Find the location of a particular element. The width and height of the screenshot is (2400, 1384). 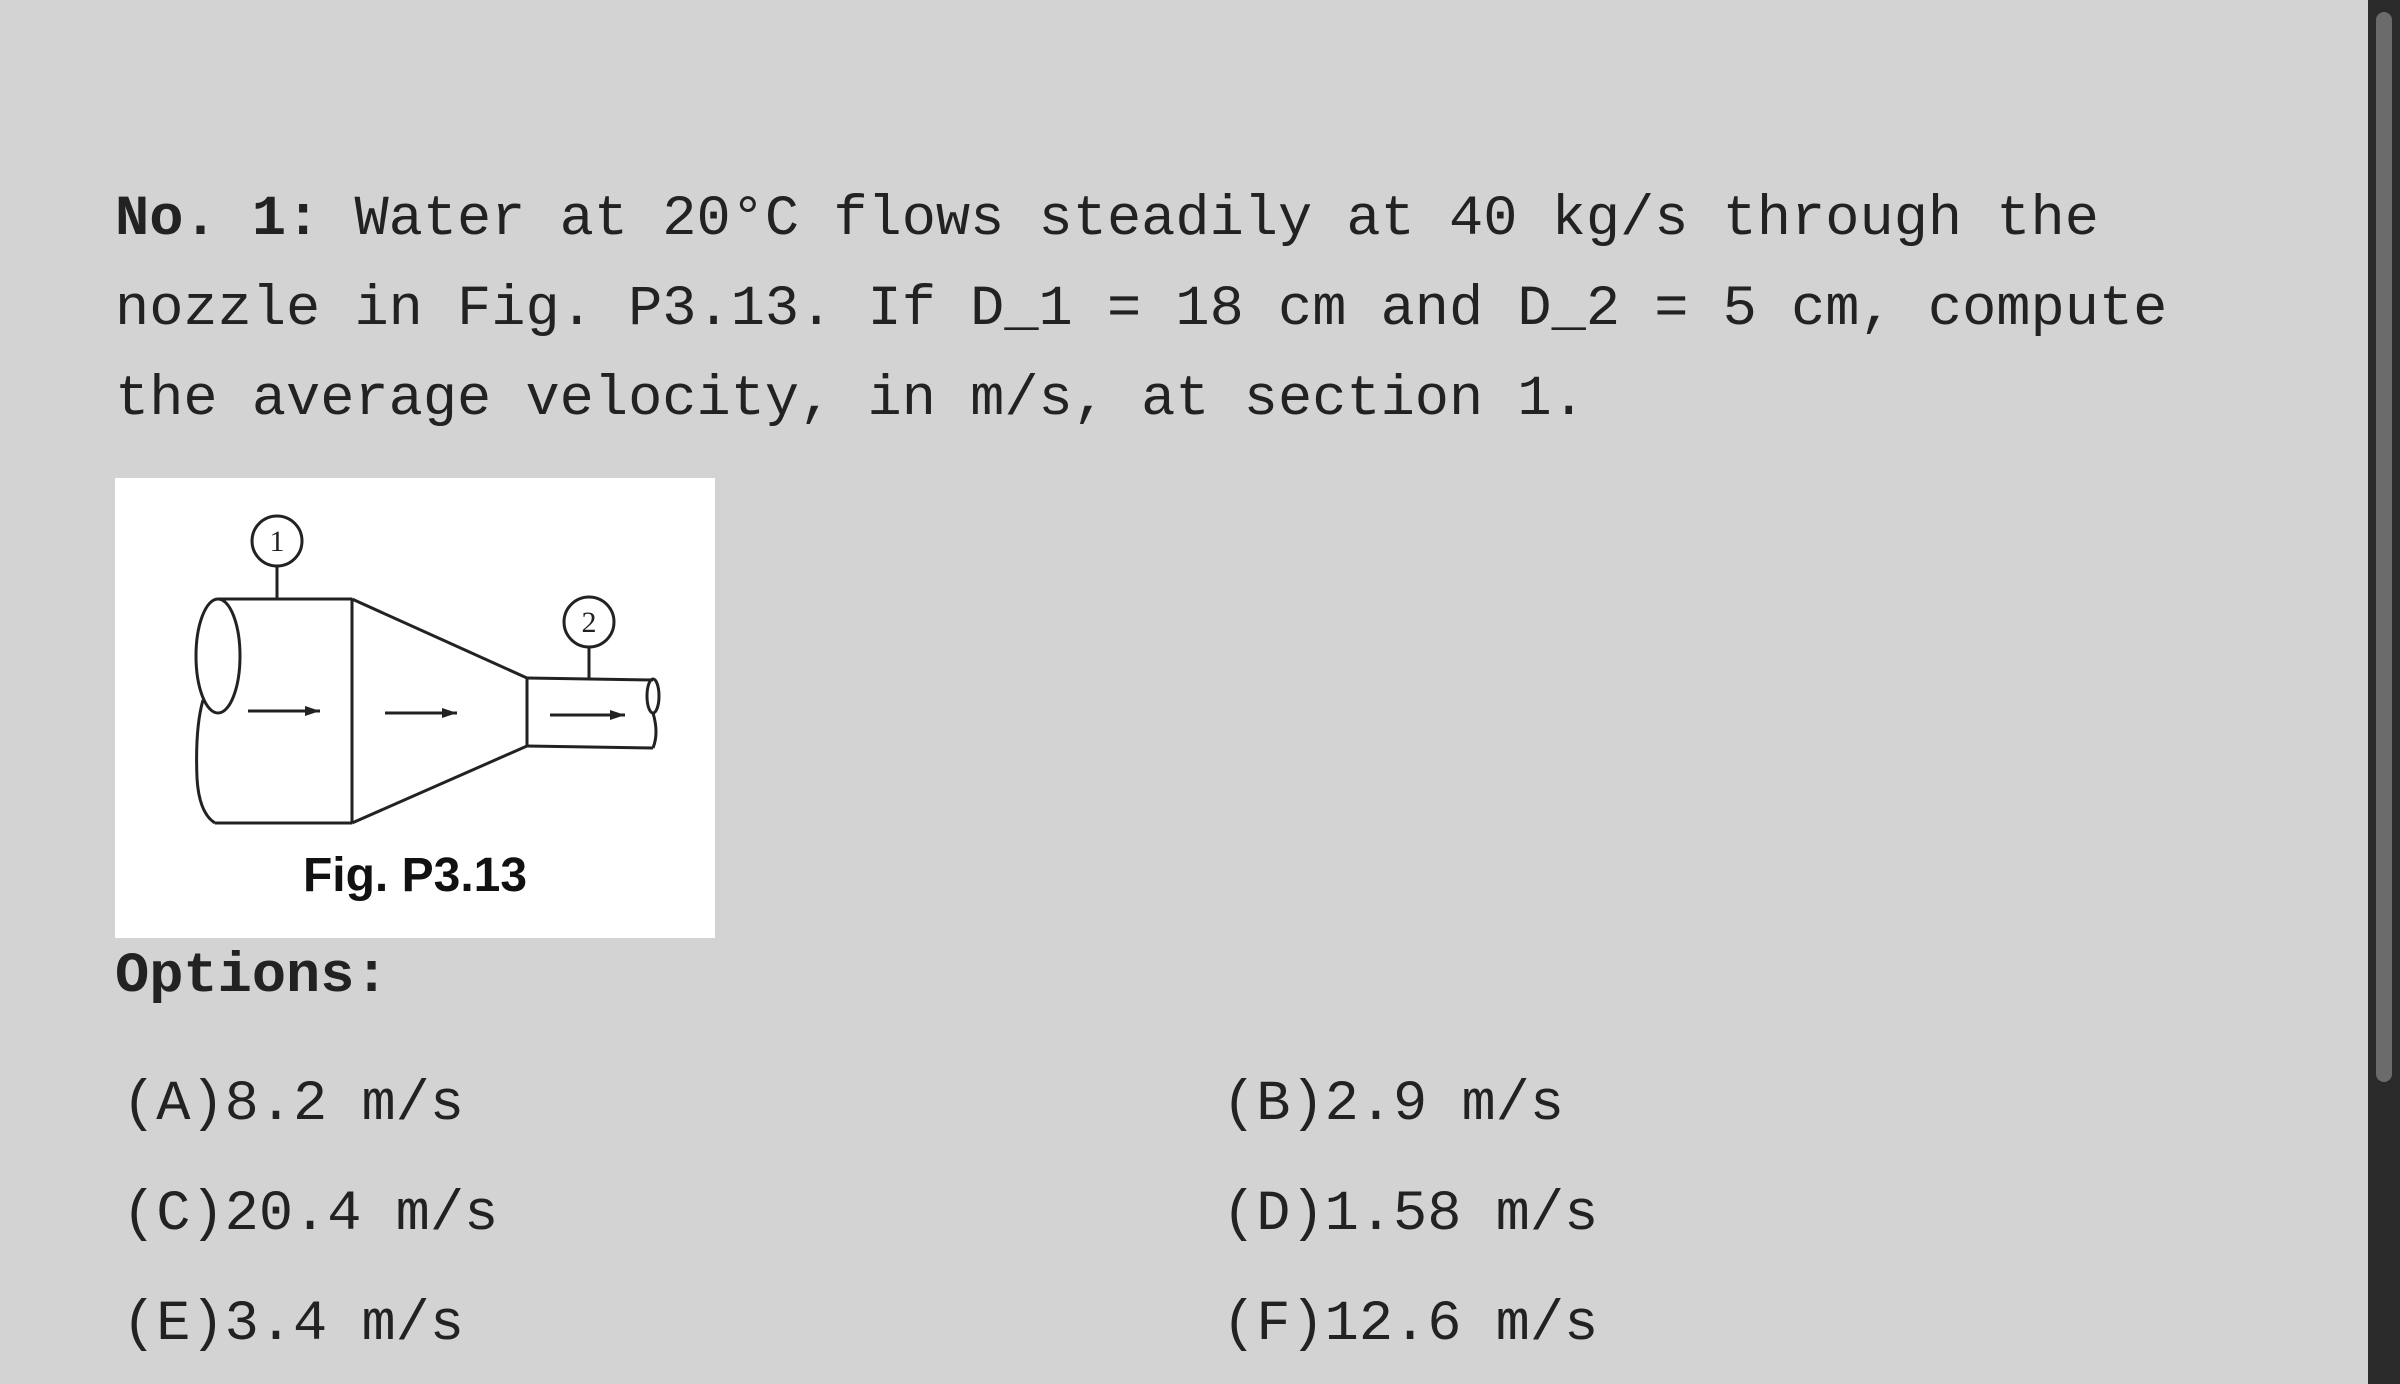

section-1-label: 1 is located at coordinates (277, 541).